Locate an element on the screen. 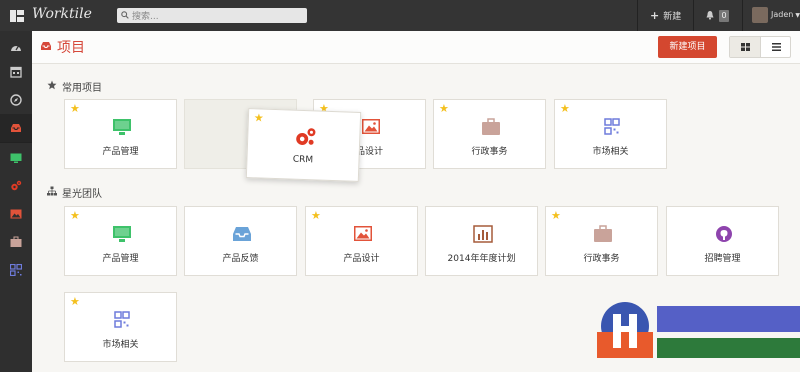 The image size is (800, 372). section-title-favorites: 常用项目 is located at coordinates (82, 88).